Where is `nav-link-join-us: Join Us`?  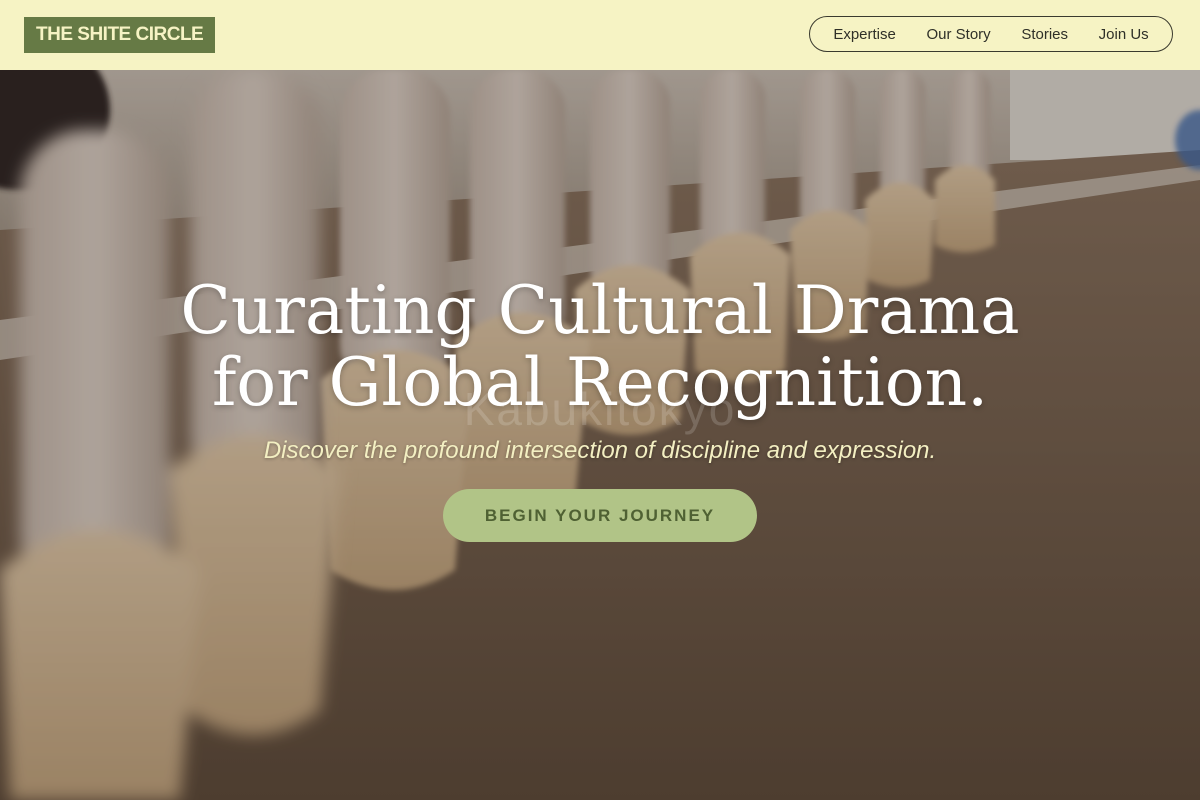
nav-link-join-us: Join Us is located at coordinates (1124, 34).